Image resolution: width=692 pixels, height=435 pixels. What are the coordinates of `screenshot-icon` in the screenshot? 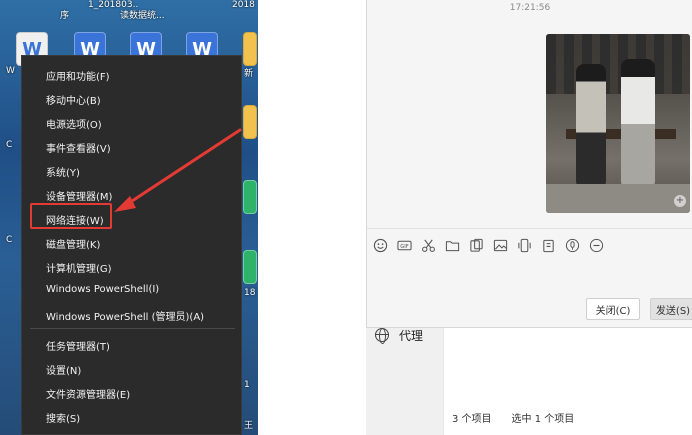 It's located at (476, 245).